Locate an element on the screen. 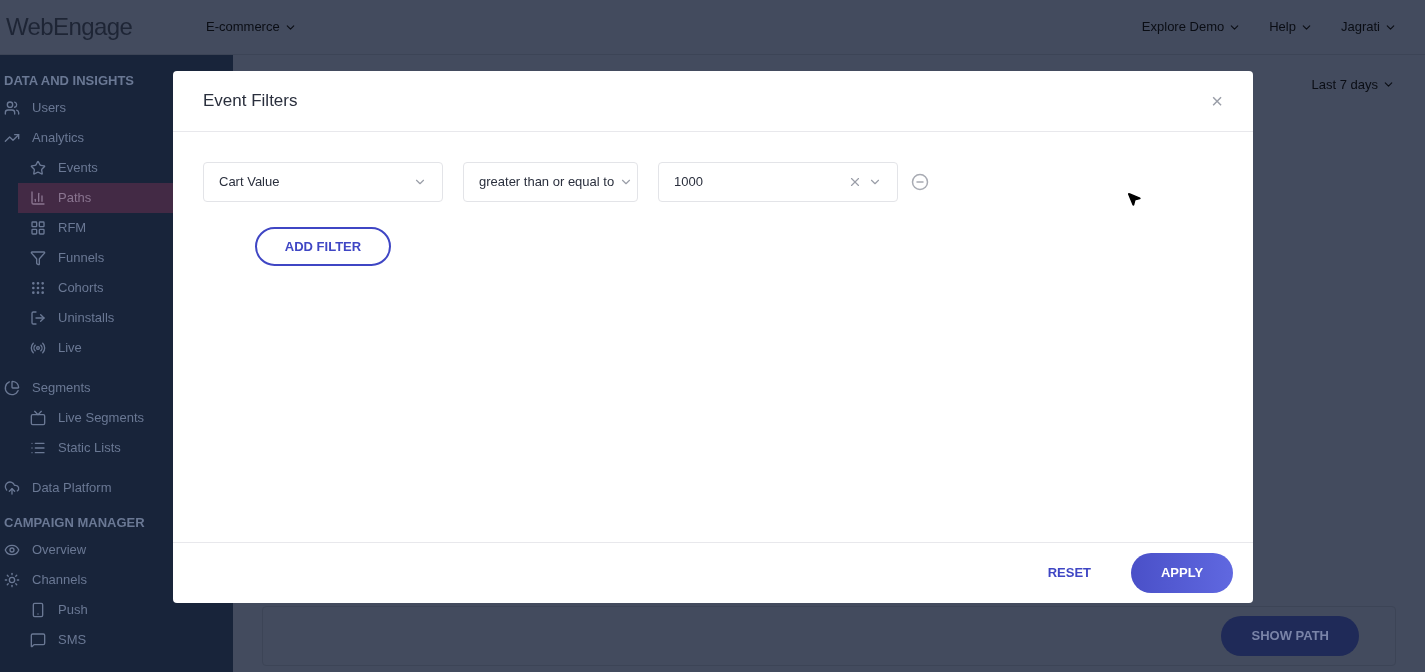 The height and width of the screenshot is (672, 1425). sidebar-item: RFM is located at coordinates (125, 228).